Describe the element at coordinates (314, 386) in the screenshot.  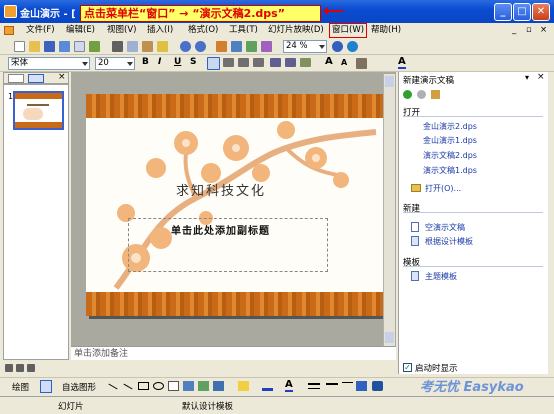
I see `line-style-icon` at that location.